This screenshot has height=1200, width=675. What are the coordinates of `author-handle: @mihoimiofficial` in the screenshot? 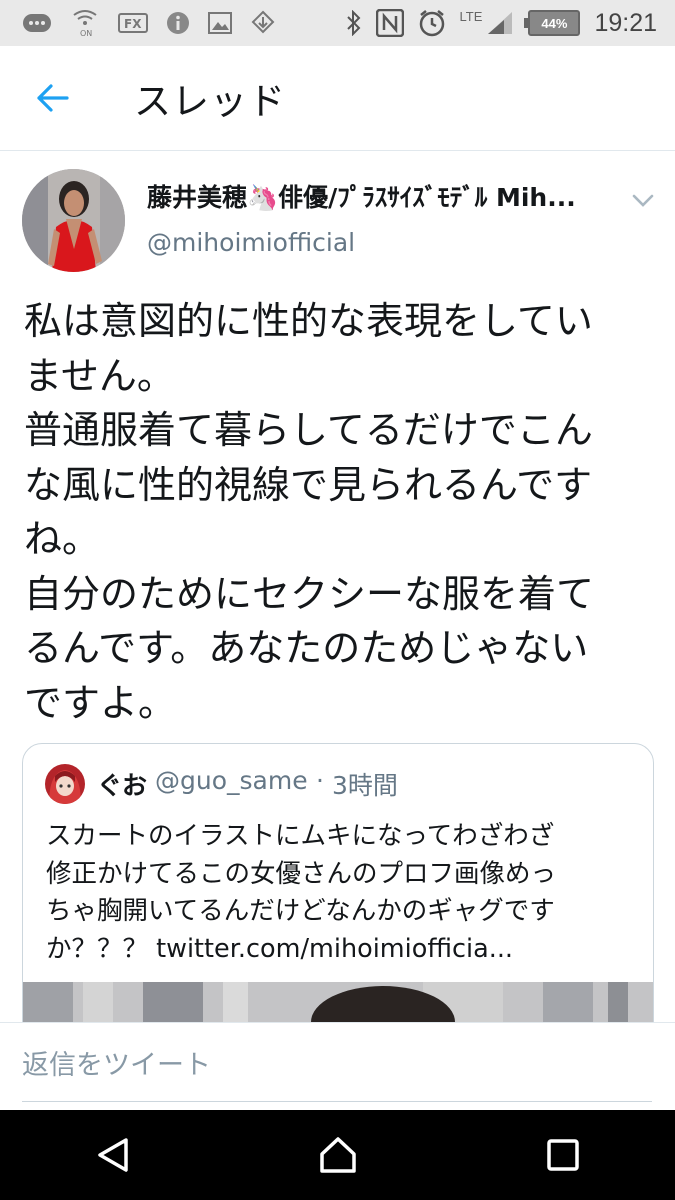 It's located at (251, 242).